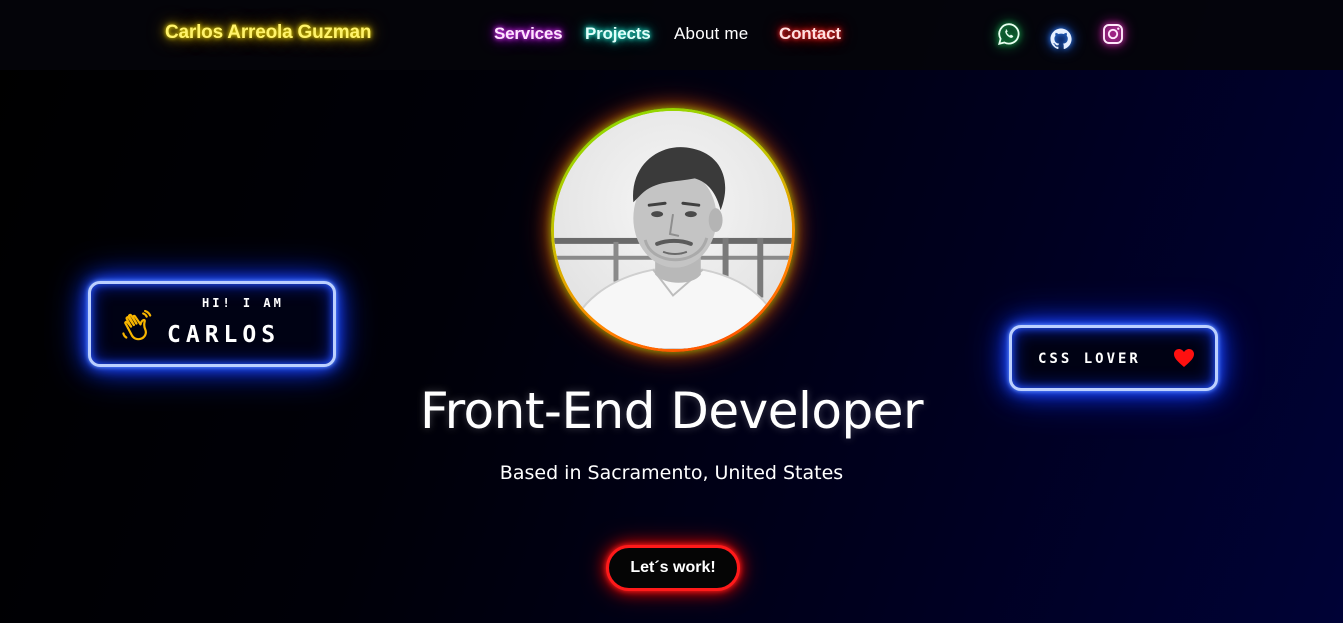 The width and height of the screenshot is (1343, 623). Describe the element at coordinates (1009, 34) in the screenshot. I see `whatsapp-icon` at that location.